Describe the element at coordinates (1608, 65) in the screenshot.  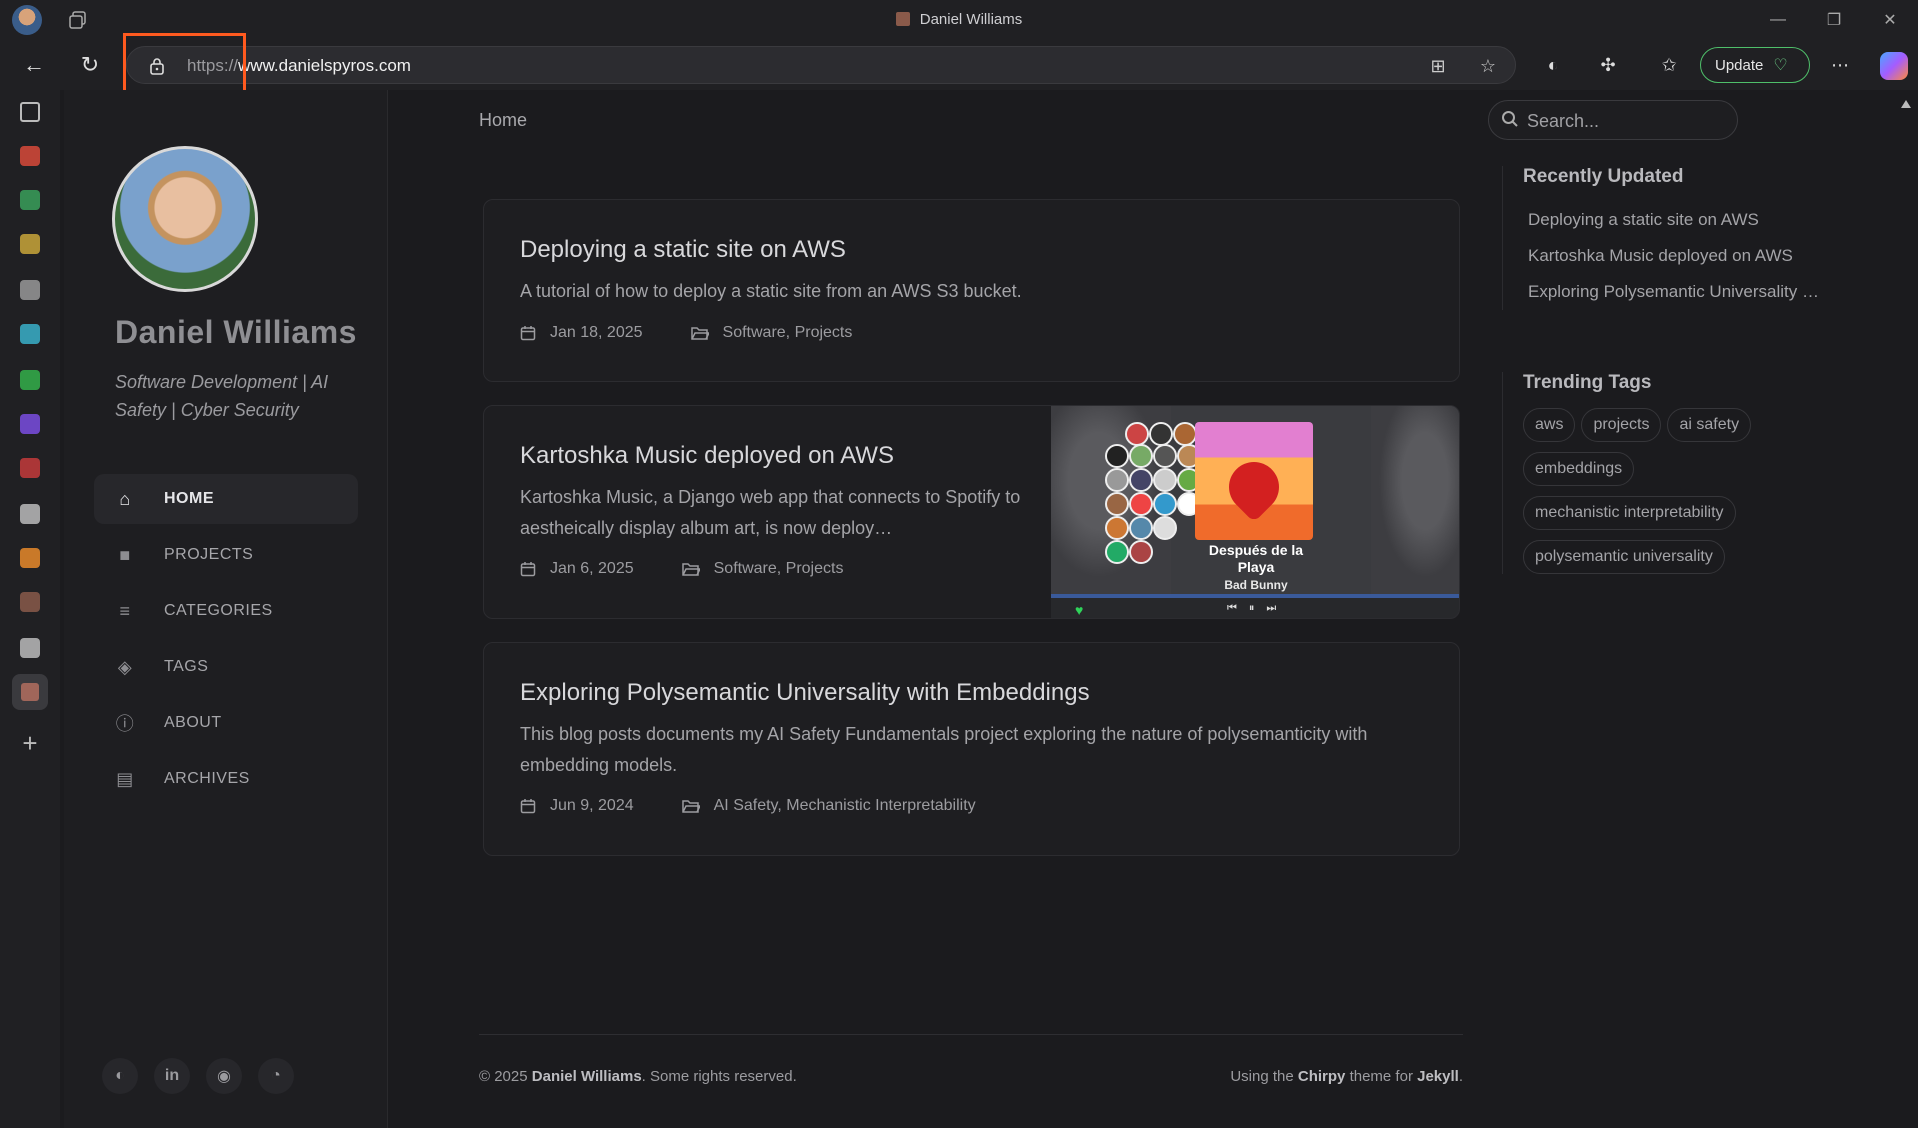
I see `extensions-icon: ✣` at that location.